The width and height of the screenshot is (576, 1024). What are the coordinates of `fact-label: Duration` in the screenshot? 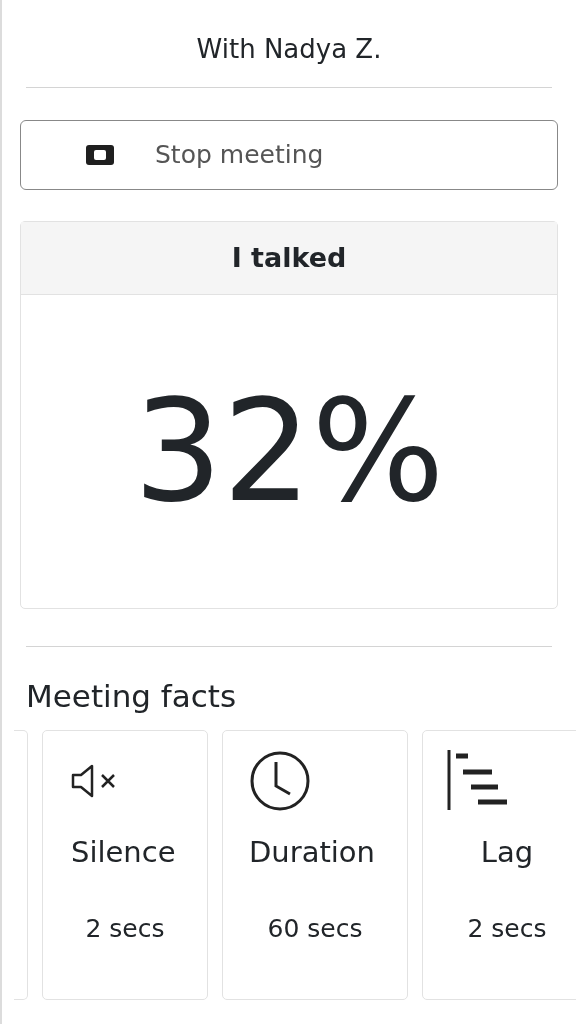 It's located at (312, 852).